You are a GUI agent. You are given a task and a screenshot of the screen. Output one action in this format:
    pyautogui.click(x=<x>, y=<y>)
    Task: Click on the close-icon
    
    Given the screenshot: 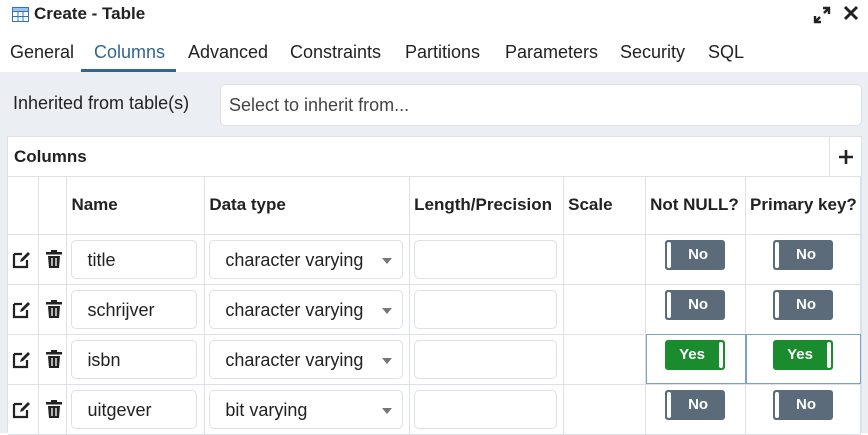 What is the action you would take?
    pyautogui.click(x=851, y=13)
    